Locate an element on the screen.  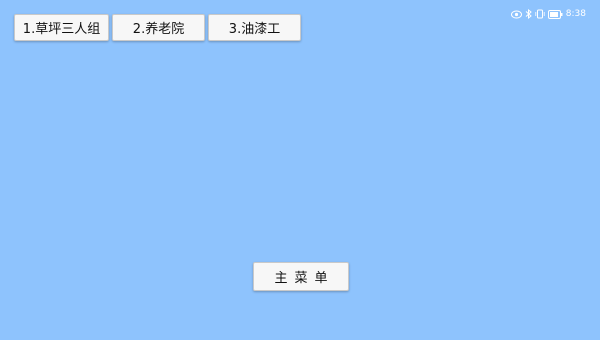
vibrate-icon is located at coordinates (540, 14).